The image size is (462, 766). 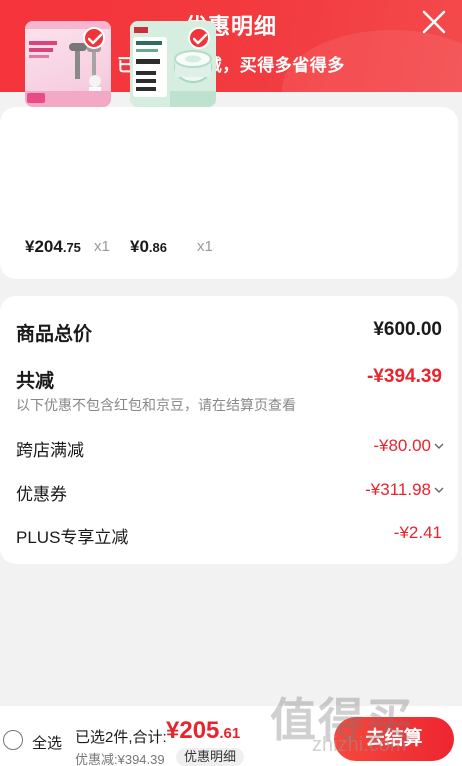 What do you see at coordinates (35, 381) in the screenshot?
I see `total-reduce-label: 共减` at bounding box center [35, 381].